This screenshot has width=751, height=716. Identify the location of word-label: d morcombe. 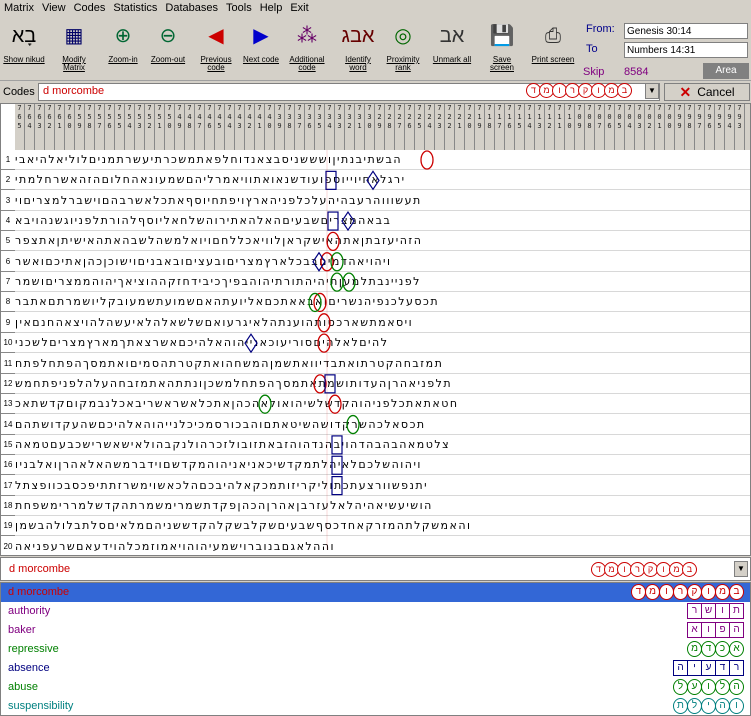
(39, 592).